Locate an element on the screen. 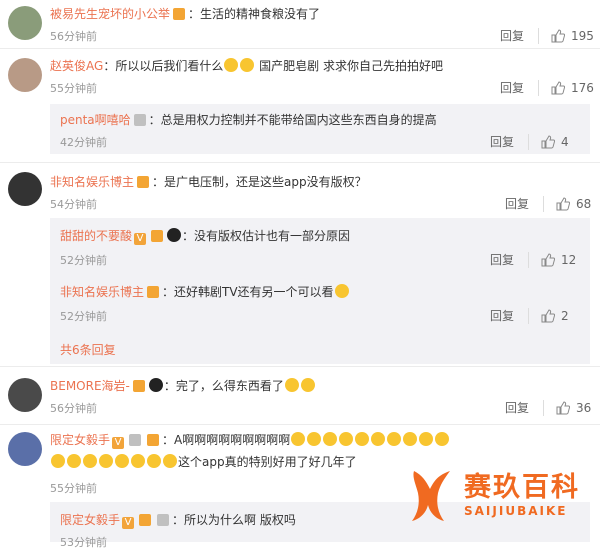  like-button: 176 is located at coordinates (572, 88).